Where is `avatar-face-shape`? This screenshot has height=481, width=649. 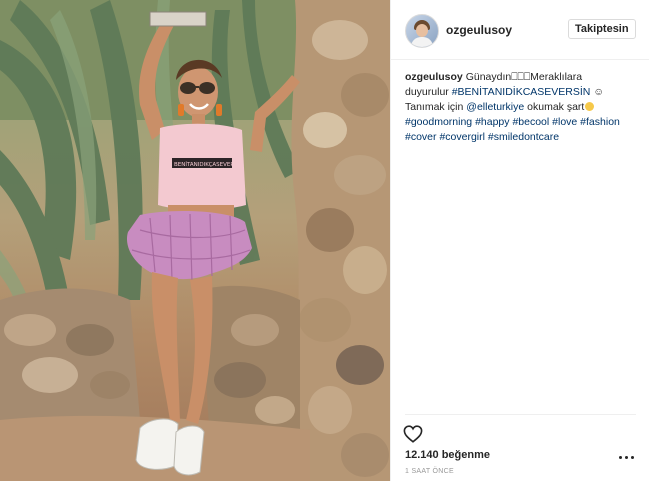 avatar-face-shape is located at coordinates (422, 30).